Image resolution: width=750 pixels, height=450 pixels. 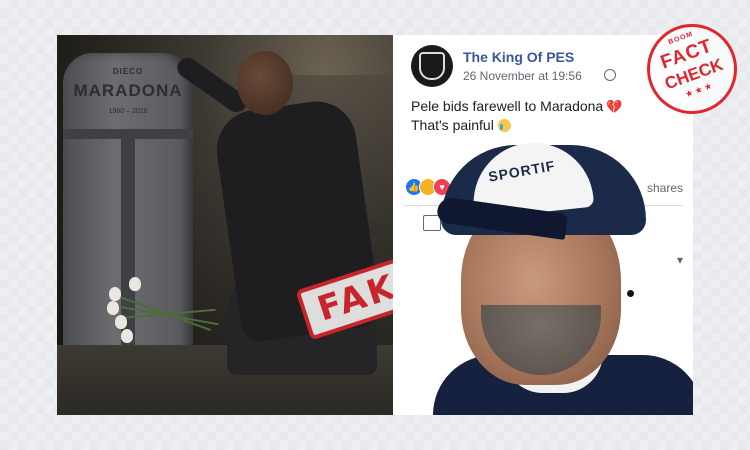 I want to click on gravestone-dates: 1960 – 2020, so click(x=128, y=111).